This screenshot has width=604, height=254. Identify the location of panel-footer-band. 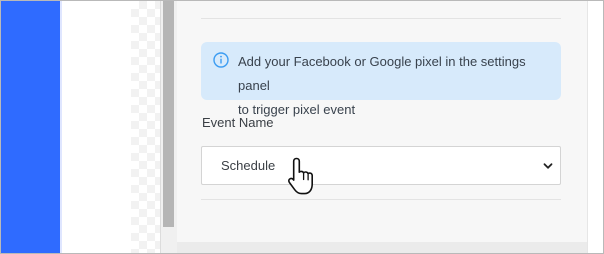
(382, 247).